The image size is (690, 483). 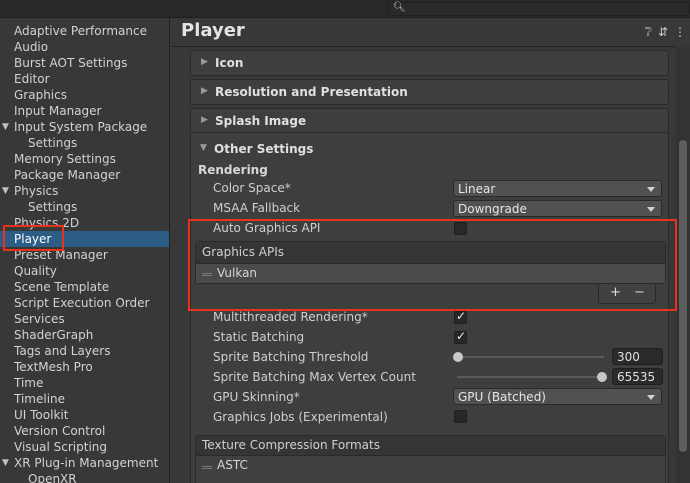 What do you see at coordinates (430, 446) in the screenshot?
I see `texture-compression-header: Texture Compression Formats` at bounding box center [430, 446].